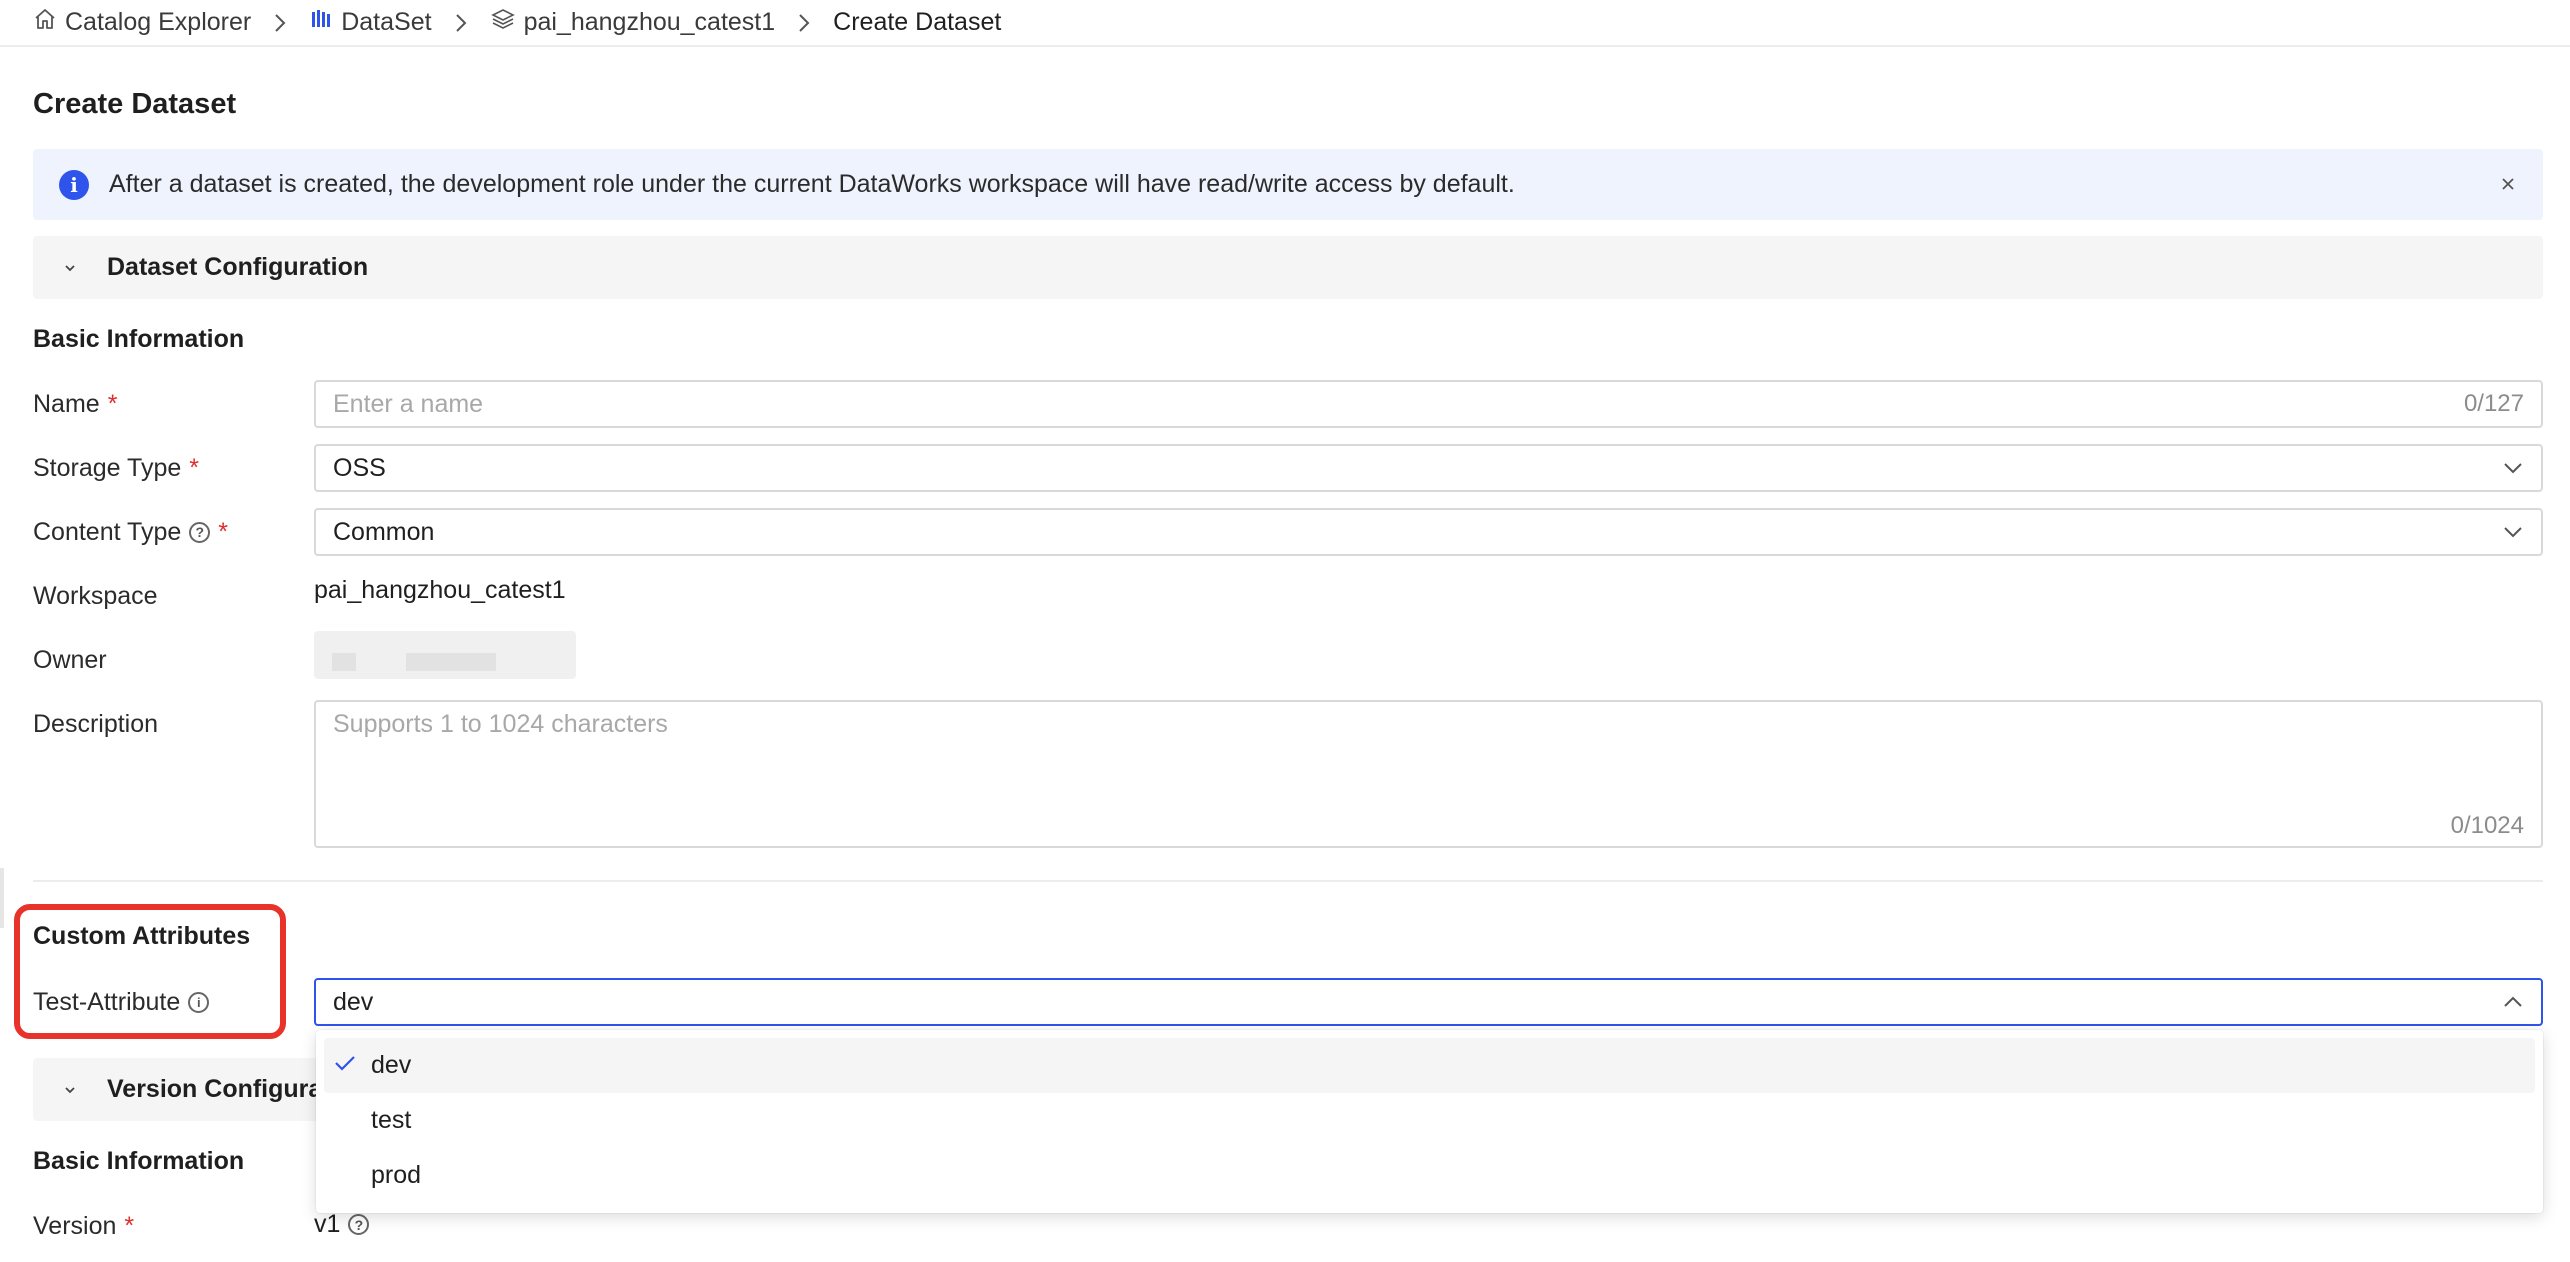 This screenshot has height=1262, width=2570. I want to click on sidebar-edge, so click(2, 898).